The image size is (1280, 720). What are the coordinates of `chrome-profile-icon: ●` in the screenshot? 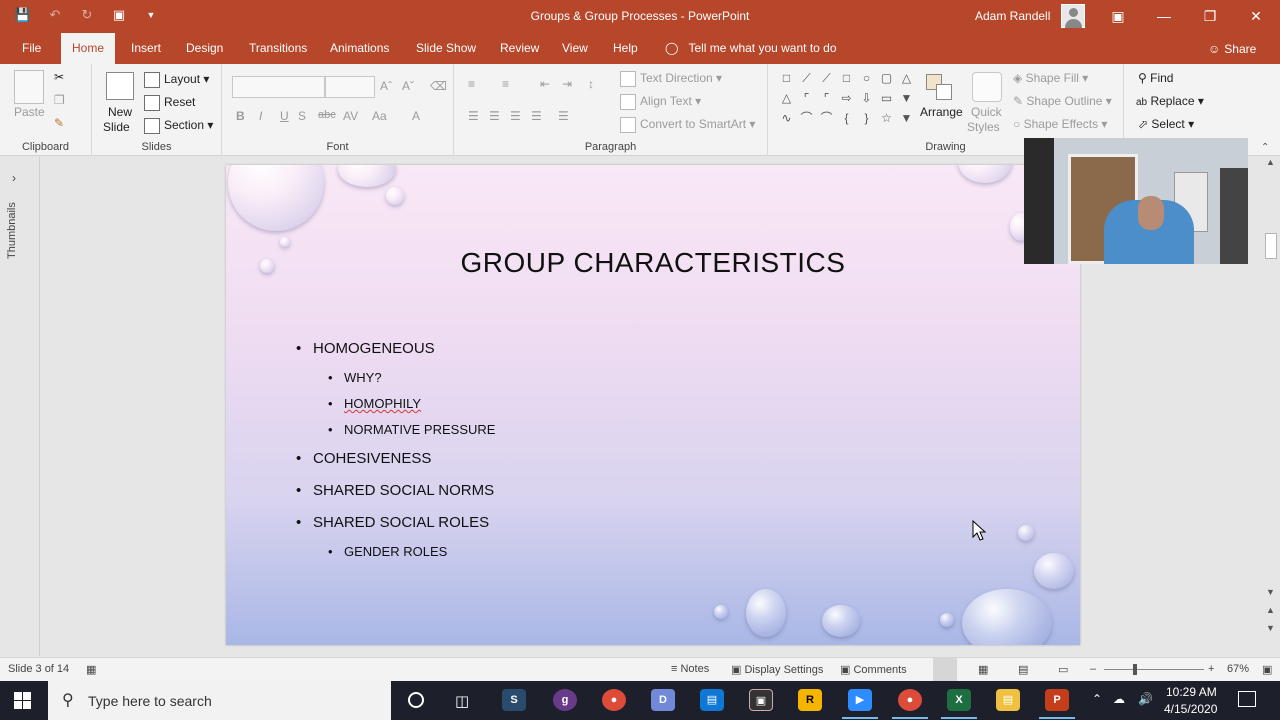 It's located at (910, 704).